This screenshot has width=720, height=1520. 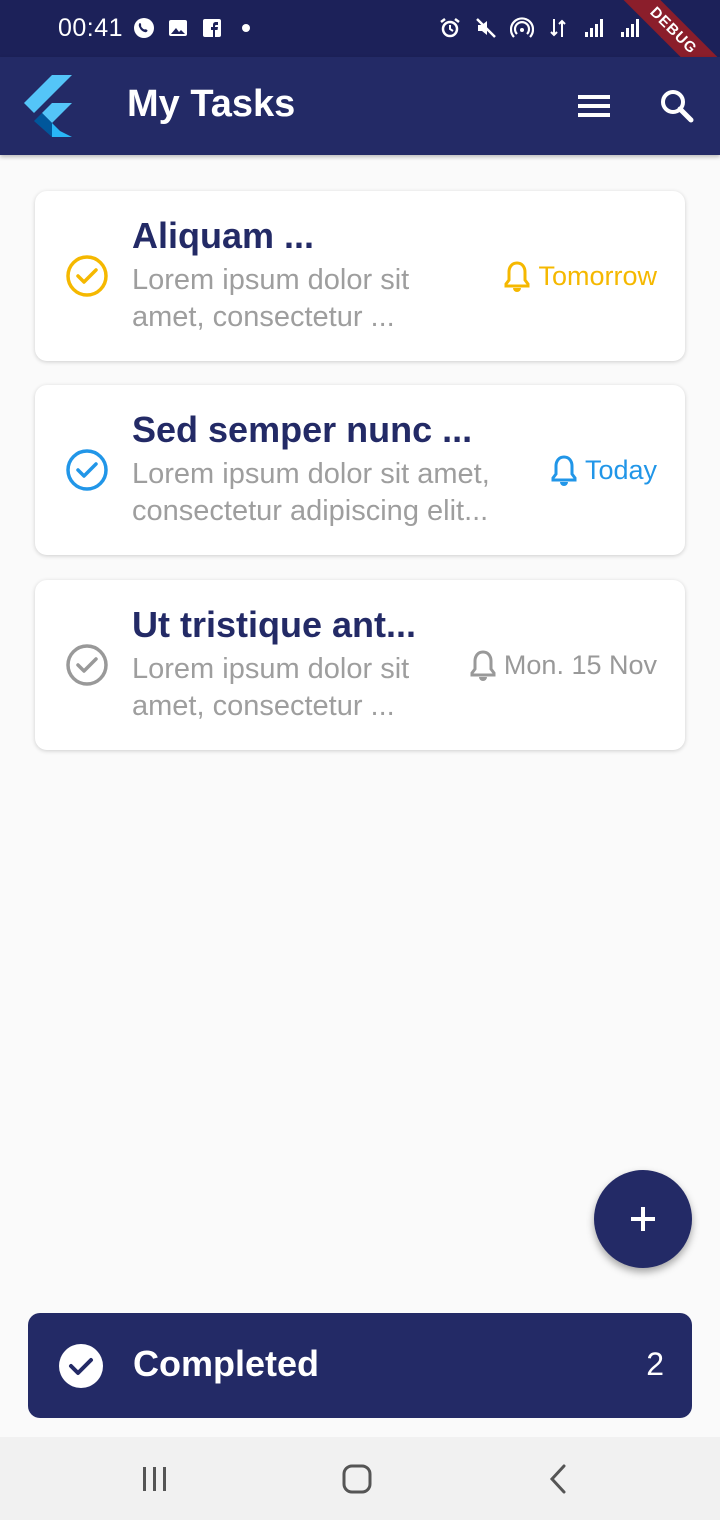 I want to click on plus-icon, so click(x=643, y=1219).